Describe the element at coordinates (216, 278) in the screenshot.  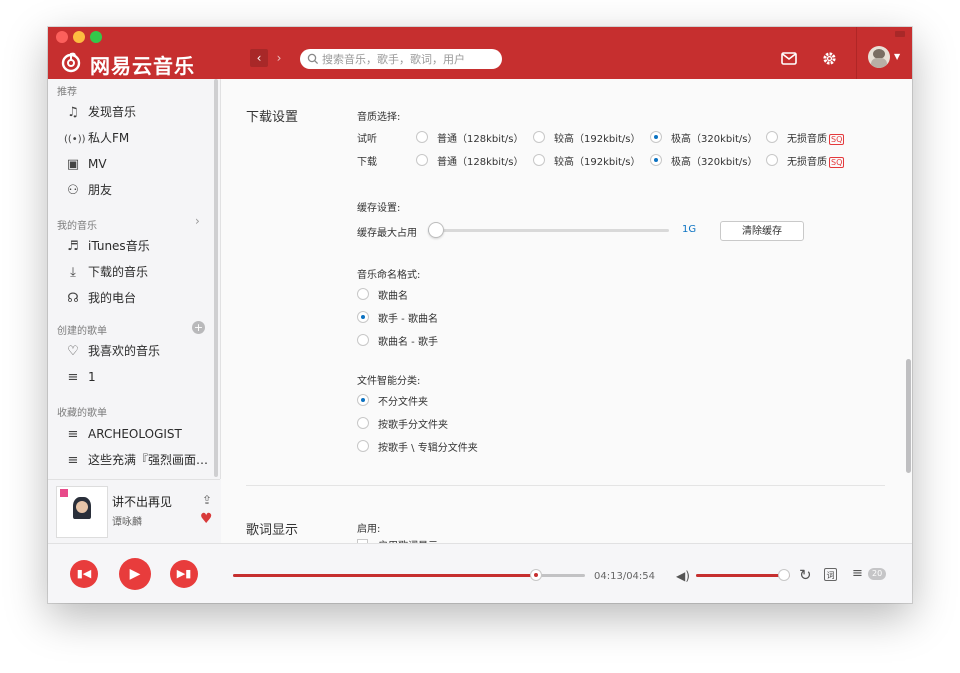
I see `sidebar-scrollbar` at that location.